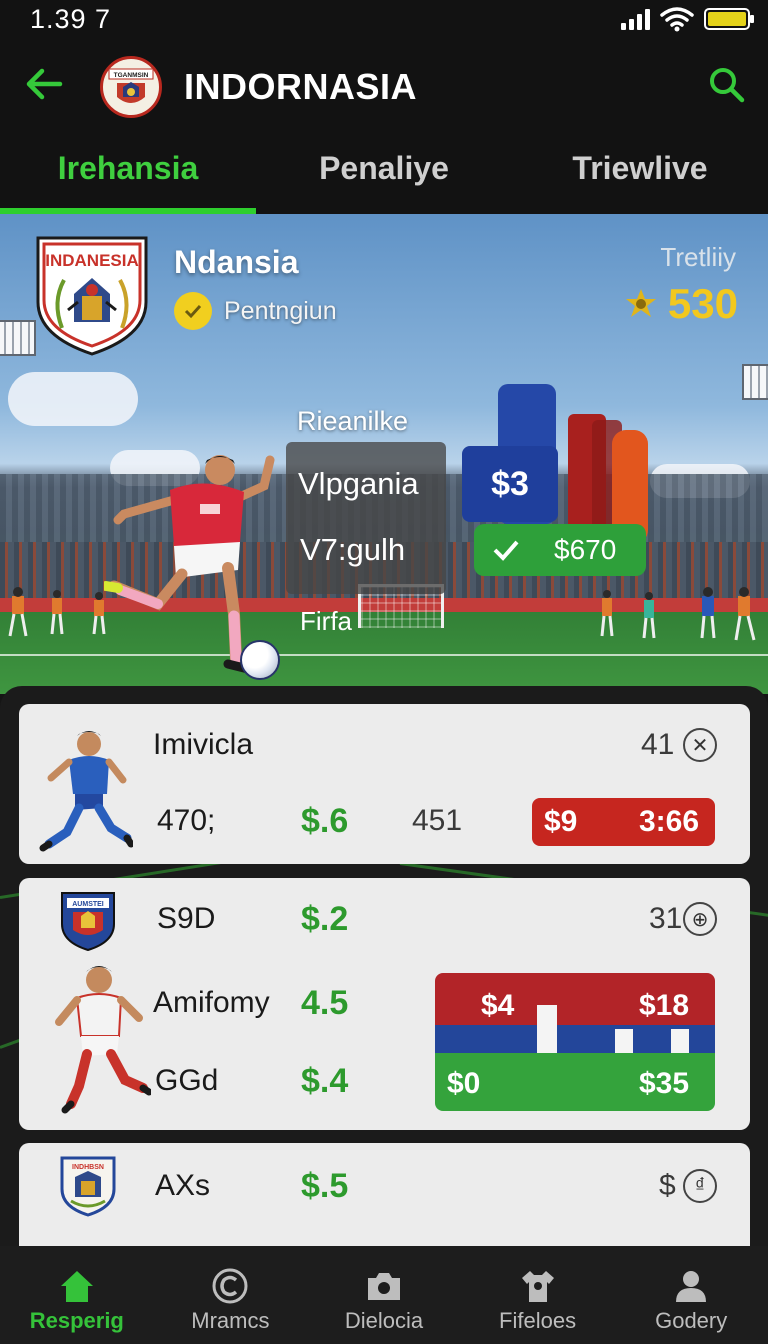 The width and height of the screenshot is (768, 1344). Describe the element at coordinates (92, 296) in the screenshot. I see `team-crest: INDANESIA` at that location.